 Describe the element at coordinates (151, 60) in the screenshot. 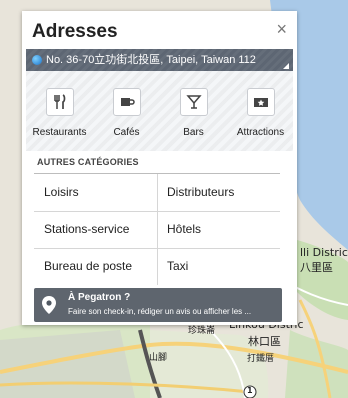

I see `current-address-text: No. 36-70立功街北投區, Taipei, Taiwan 112` at that location.